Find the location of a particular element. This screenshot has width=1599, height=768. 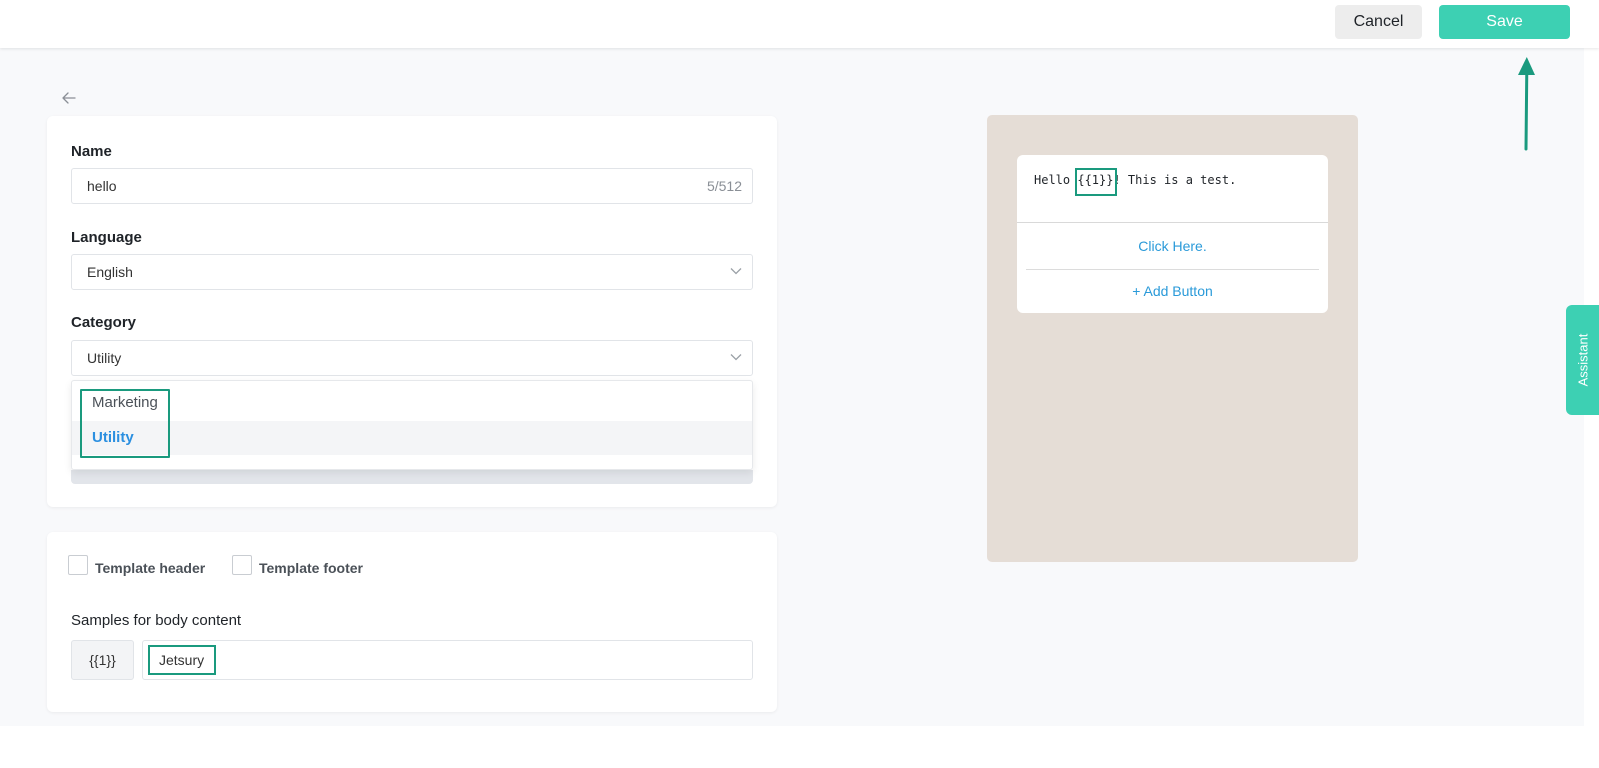

sample-value-input is located at coordinates (447, 660).